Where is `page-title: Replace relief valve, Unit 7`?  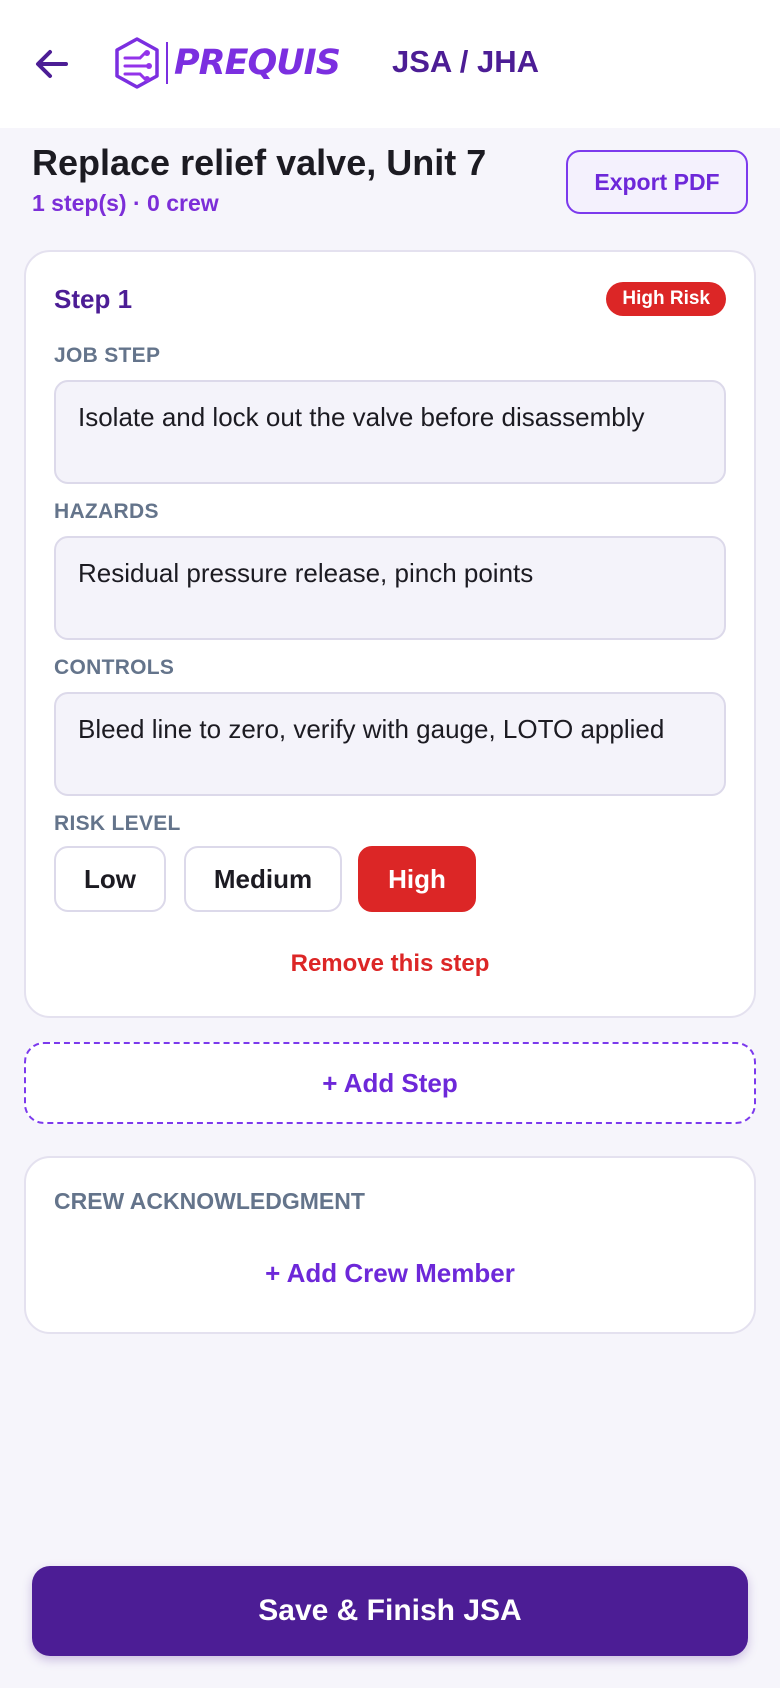
page-title: Replace relief valve, Unit 7 is located at coordinates (259, 162).